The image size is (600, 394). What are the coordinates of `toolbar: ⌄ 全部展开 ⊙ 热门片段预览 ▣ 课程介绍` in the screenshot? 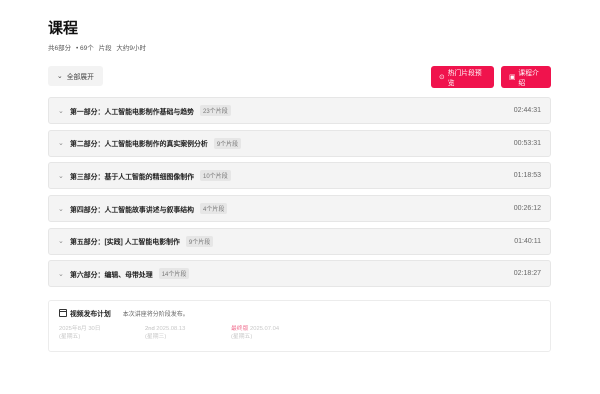 It's located at (299, 77).